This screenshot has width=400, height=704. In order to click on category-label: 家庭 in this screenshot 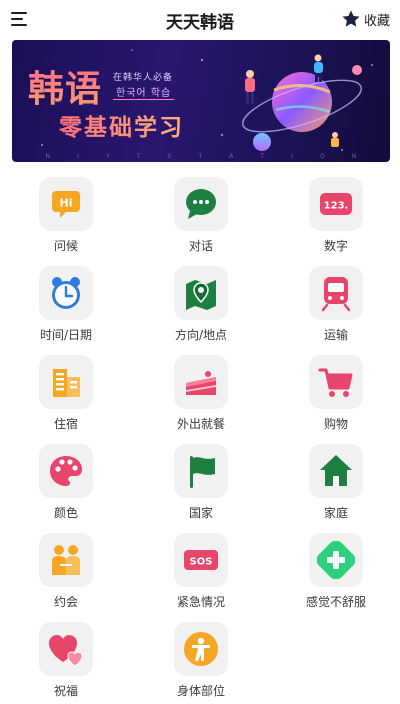, I will do `click(335, 513)`.